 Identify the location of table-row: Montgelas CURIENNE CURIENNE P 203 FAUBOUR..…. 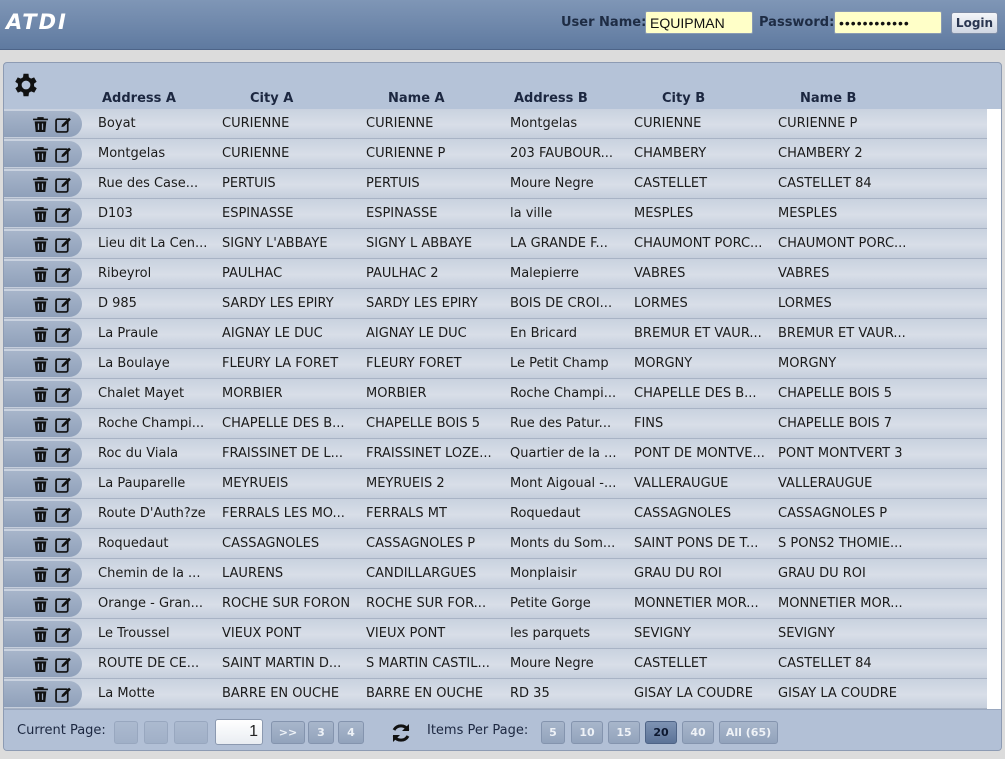
(495, 154).